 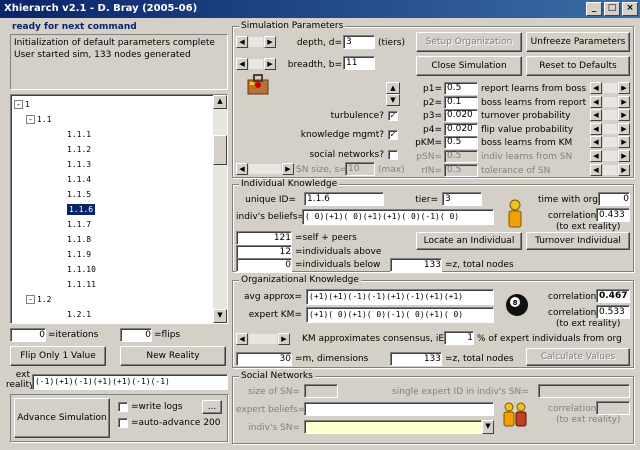 What do you see at coordinates (578, 66) in the screenshot?
I see `reset-defaults-button: Reset to Defaults` at bounding box center [578, 66].